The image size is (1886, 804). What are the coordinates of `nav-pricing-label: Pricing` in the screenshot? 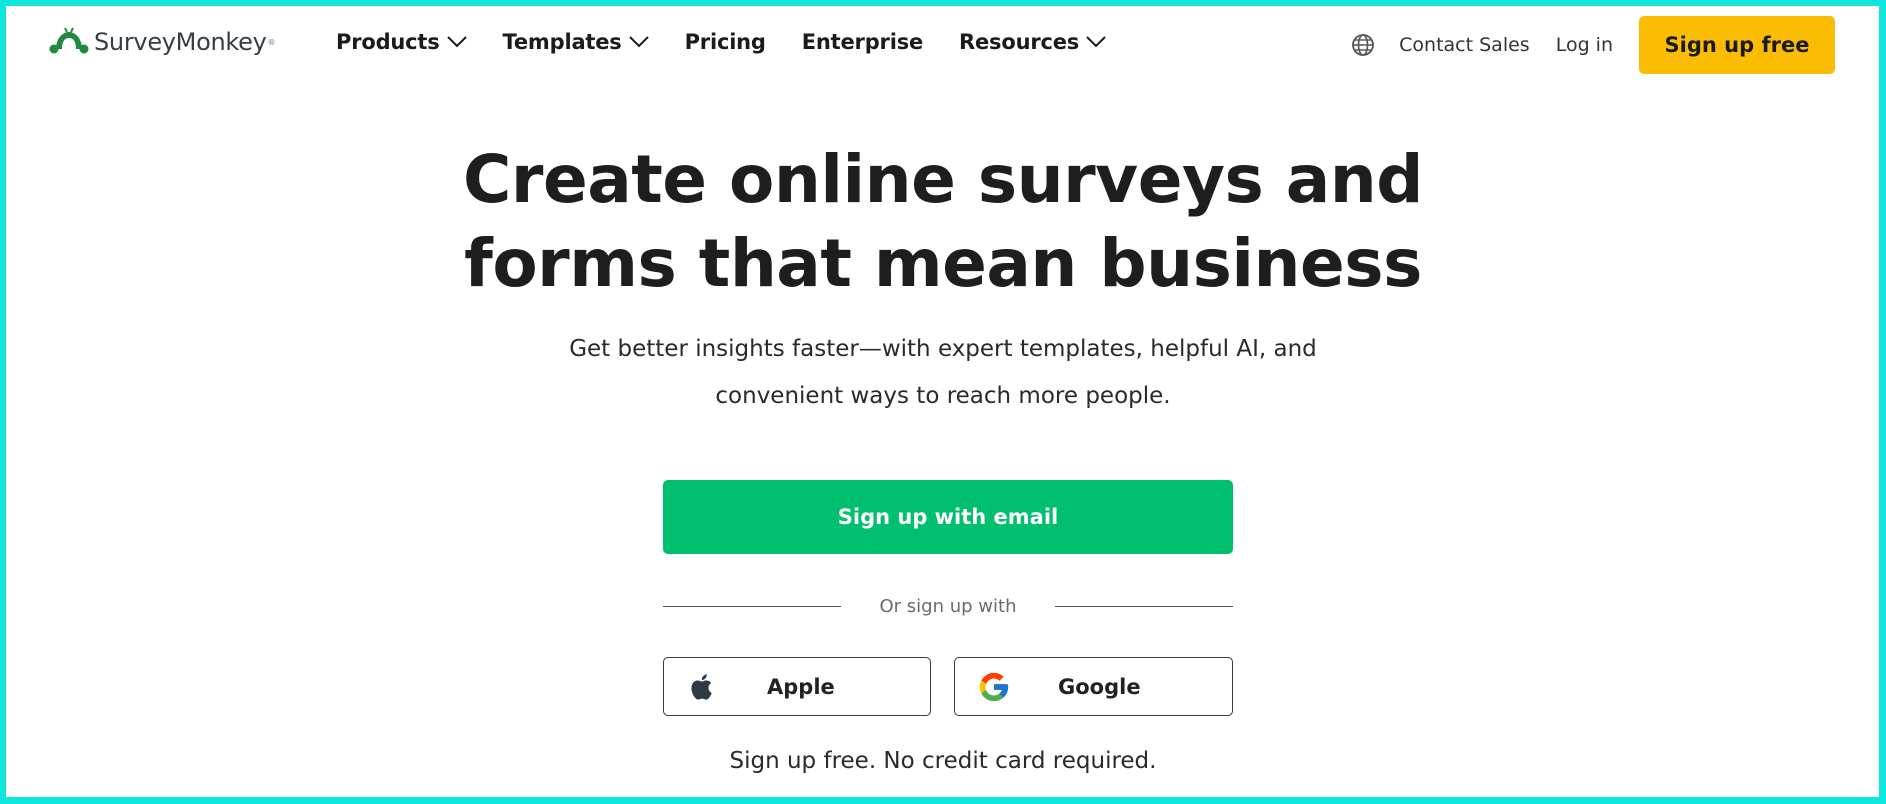 It's located at (725, 42).